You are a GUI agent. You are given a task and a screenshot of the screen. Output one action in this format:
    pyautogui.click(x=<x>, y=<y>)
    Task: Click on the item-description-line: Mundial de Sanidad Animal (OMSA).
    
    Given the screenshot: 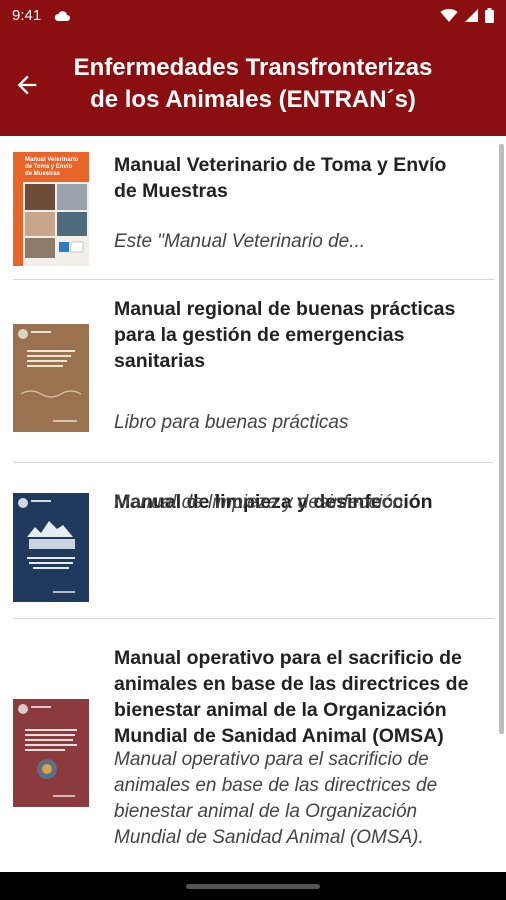 What is the action you would take?
    pyautogui.click(x=269, y=837)
    